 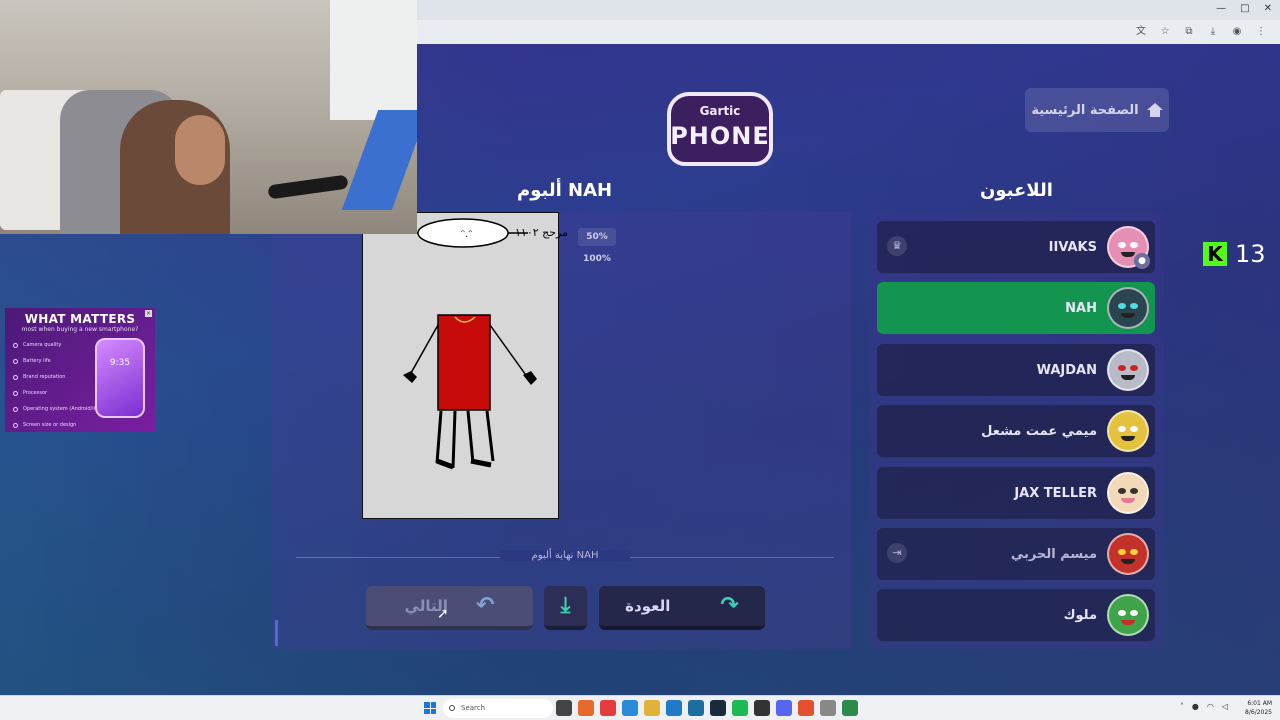 What do you see at coordinates (120, 378) in the screenshot?
I see `ad-phone-image: 9:35` at bounding box center [120, 378].